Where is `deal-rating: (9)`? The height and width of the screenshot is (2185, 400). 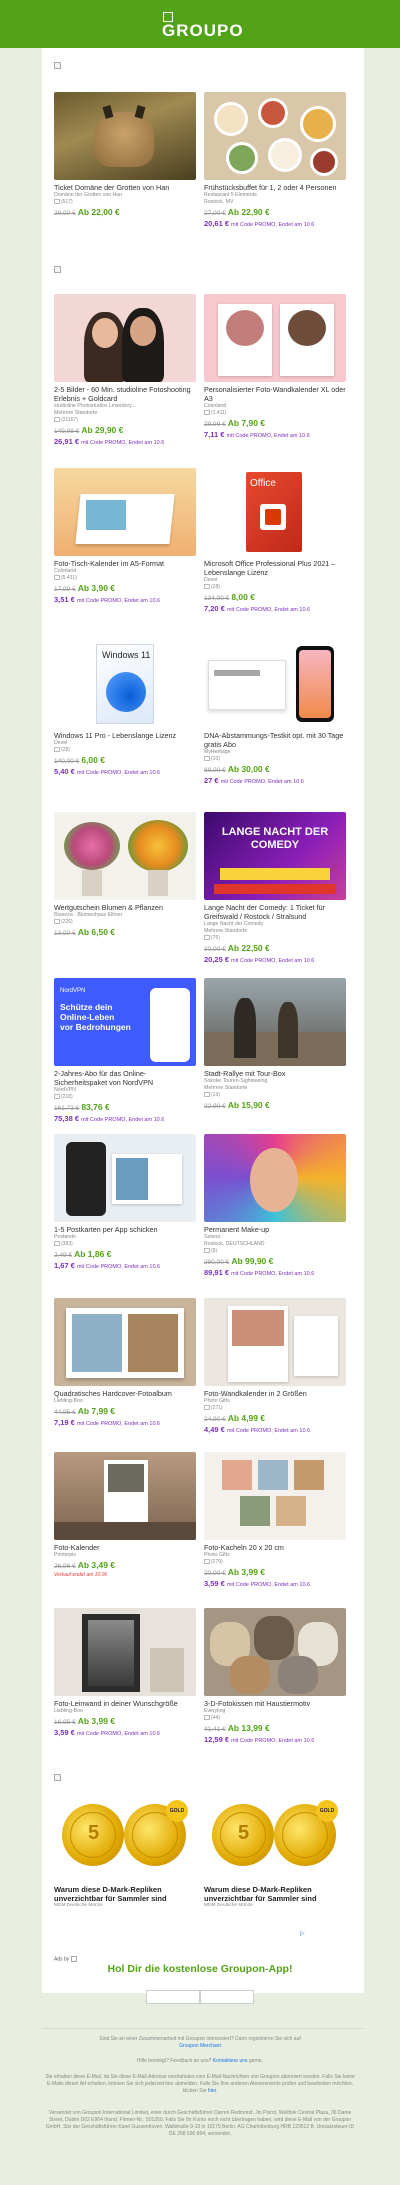
deal-rating: (9) is located at coordinates (275, 1251).